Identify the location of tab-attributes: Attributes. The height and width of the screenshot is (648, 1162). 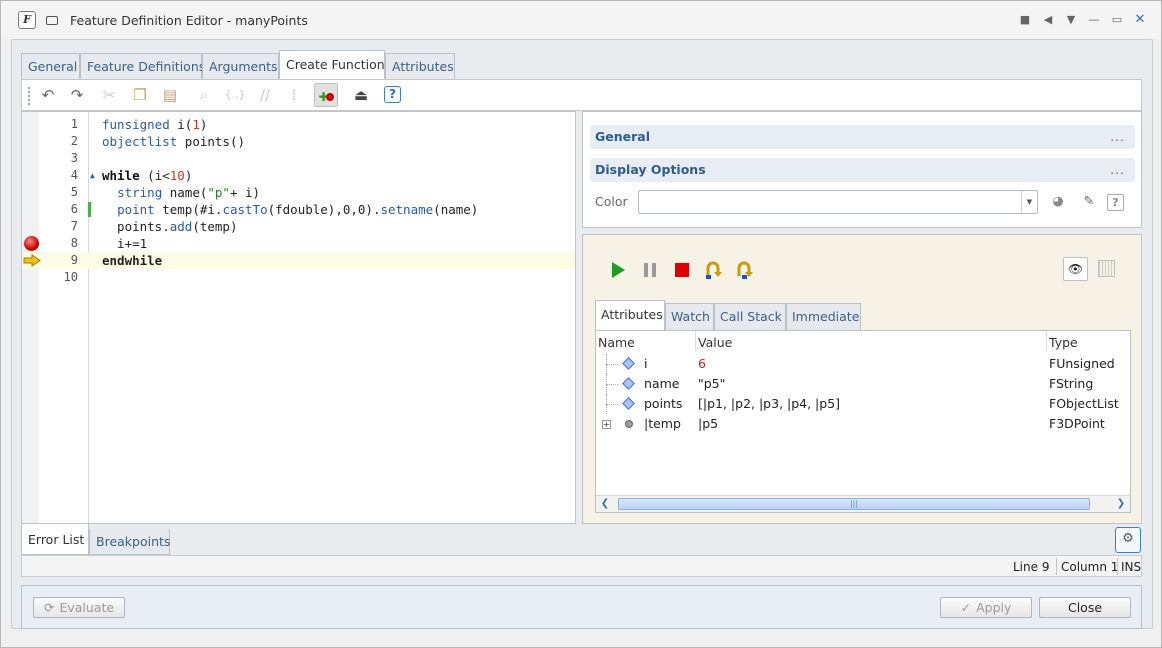
(420, 66).